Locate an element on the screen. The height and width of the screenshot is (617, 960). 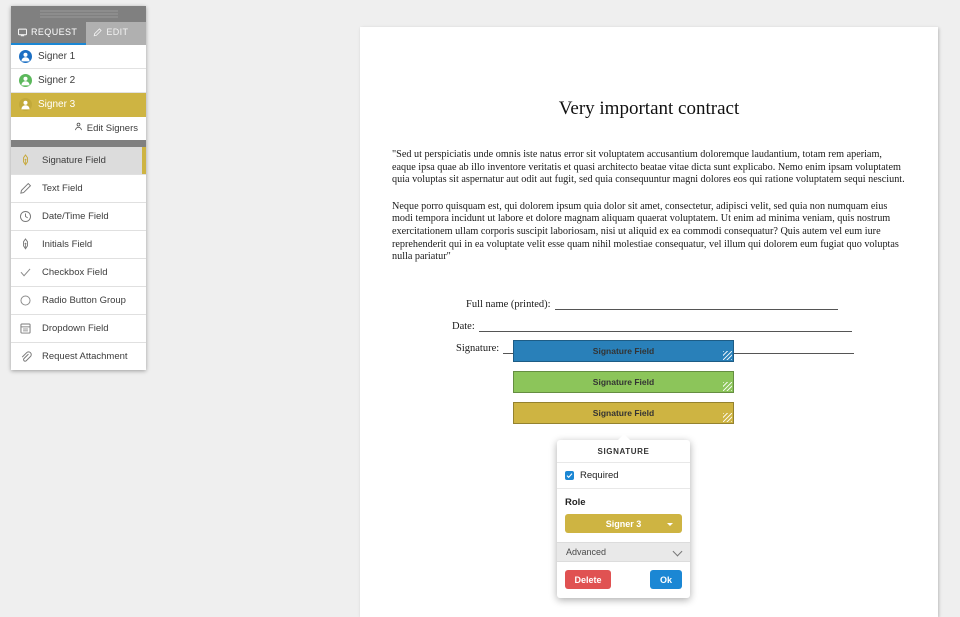
panel-drag-handle is located at coordinates (78, 14).